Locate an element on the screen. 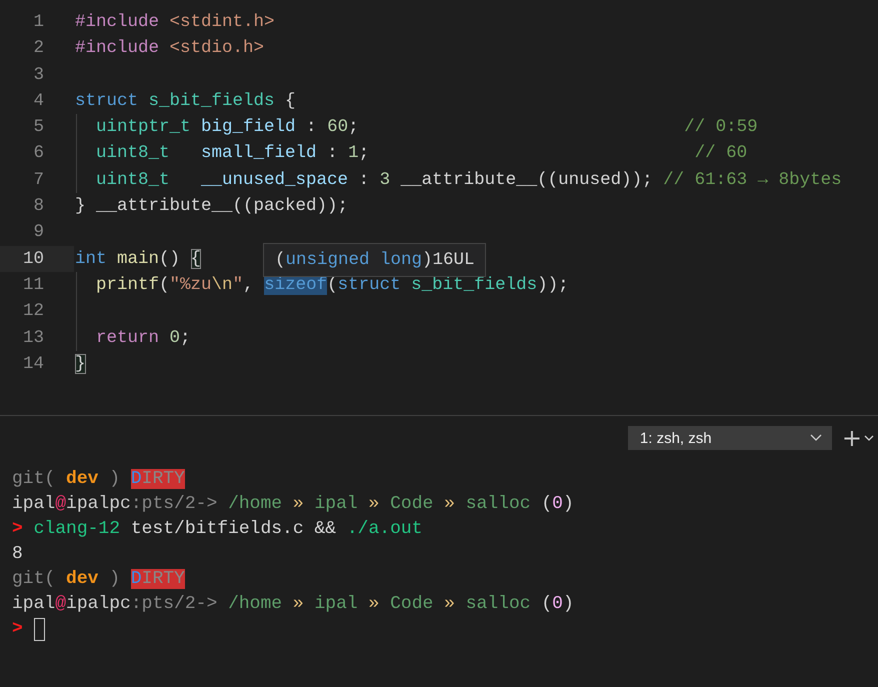  hover-tooltip: (unsigned long)16UL is located at coordinates (374, 260).